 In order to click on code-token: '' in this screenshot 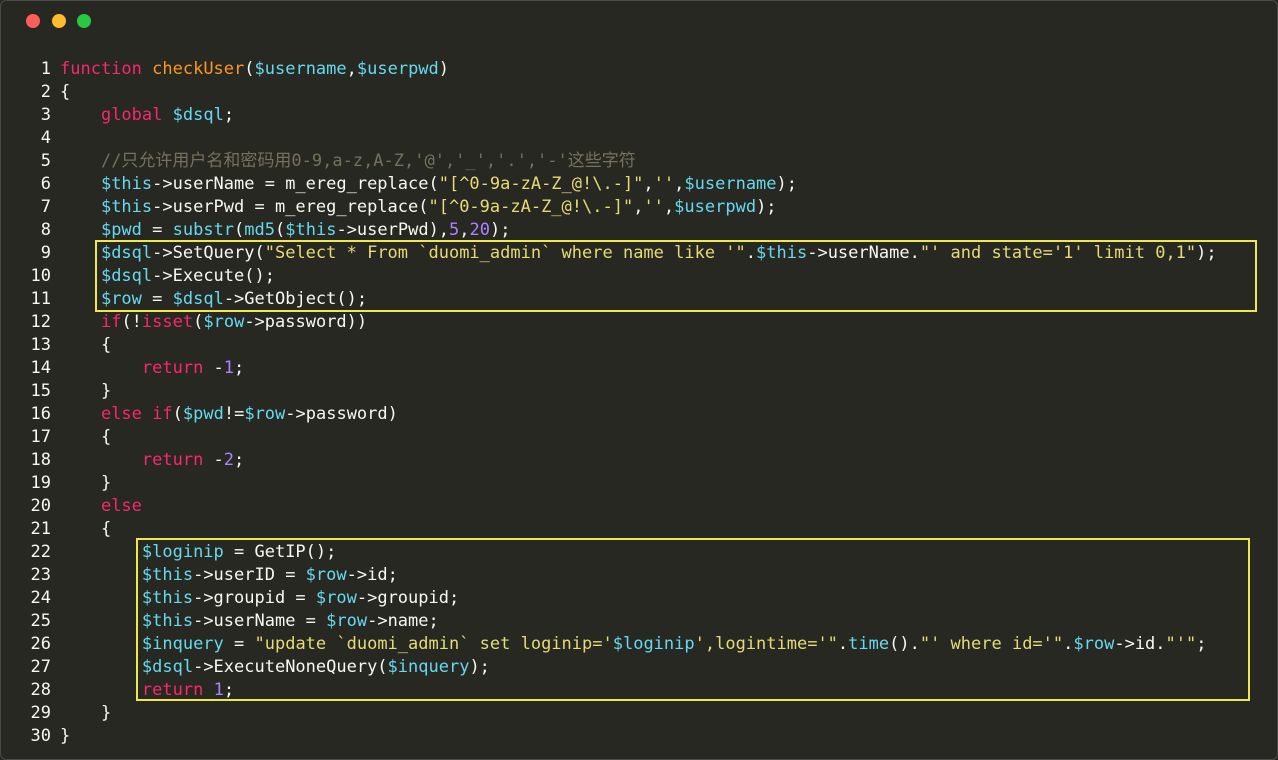, I will do `click(653, 207)`.